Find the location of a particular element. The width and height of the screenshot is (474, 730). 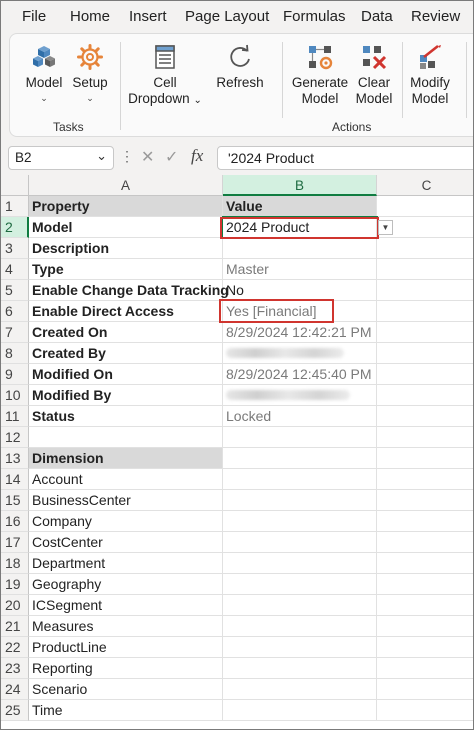

cell-b23 is located at coordinates (300, 668).